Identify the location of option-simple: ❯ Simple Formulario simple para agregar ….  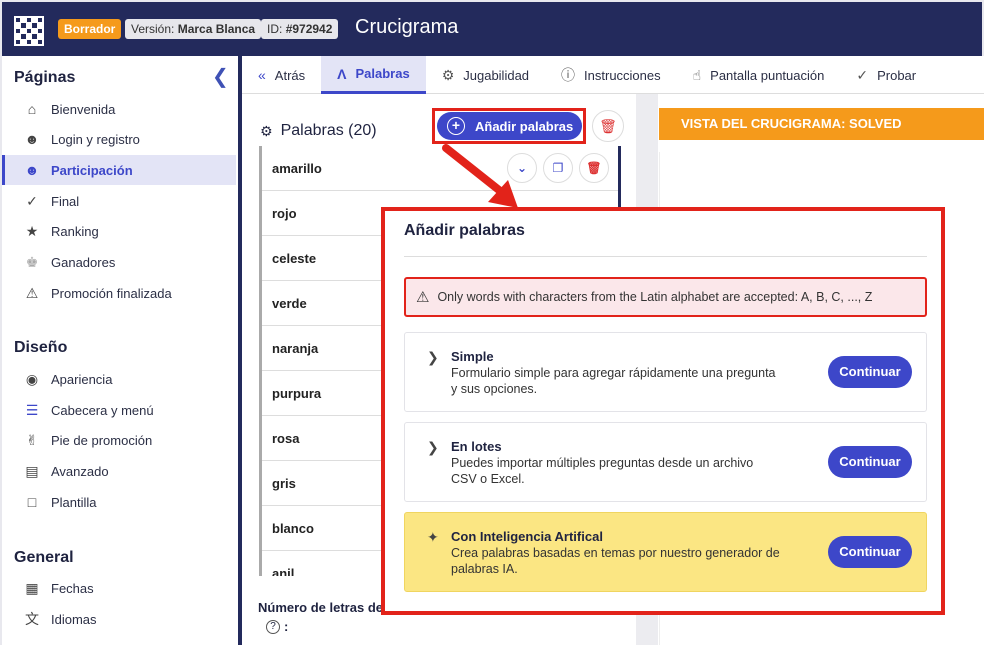
(665, 372).